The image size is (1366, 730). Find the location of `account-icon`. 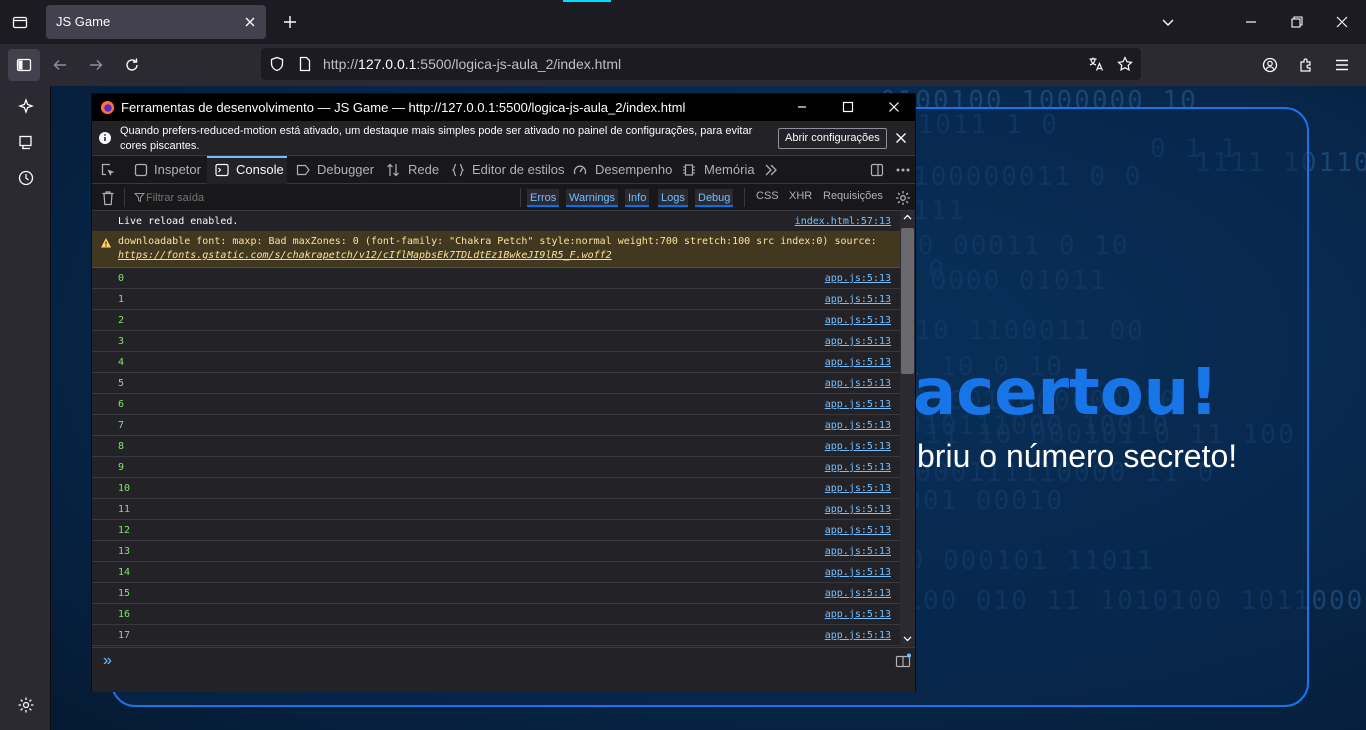

account-icon is located at coordinates (1270, 65).